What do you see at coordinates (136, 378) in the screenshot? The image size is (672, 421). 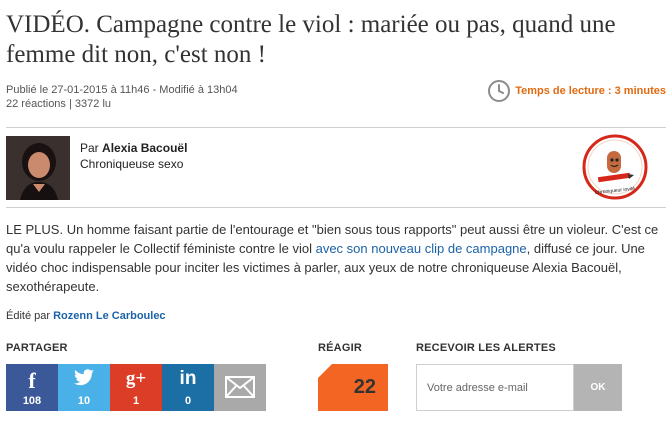 I see `googleplus-icon: g+` at bounding box center [136, 378].